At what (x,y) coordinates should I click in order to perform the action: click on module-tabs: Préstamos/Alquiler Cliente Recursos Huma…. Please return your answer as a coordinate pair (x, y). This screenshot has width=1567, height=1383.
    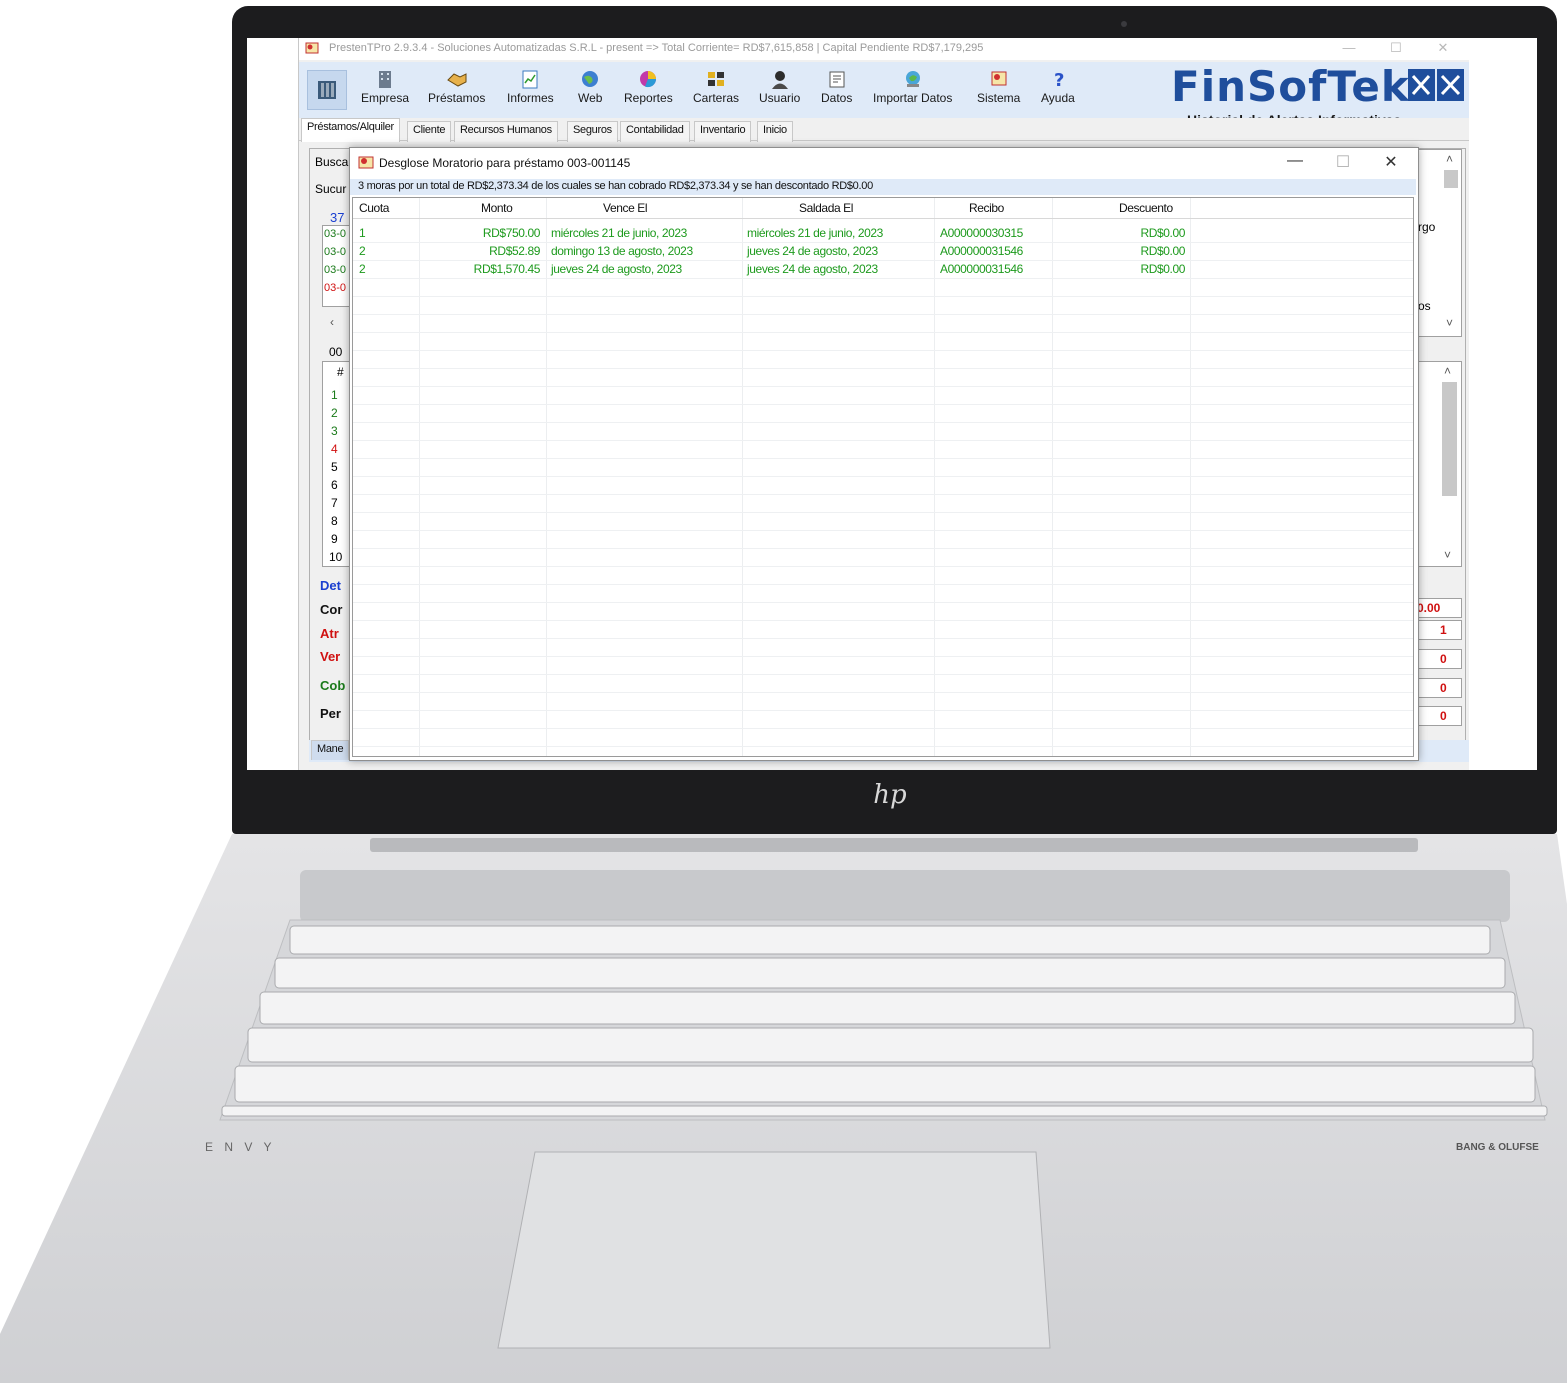
    Looking at the image, I should click on (884, 130).